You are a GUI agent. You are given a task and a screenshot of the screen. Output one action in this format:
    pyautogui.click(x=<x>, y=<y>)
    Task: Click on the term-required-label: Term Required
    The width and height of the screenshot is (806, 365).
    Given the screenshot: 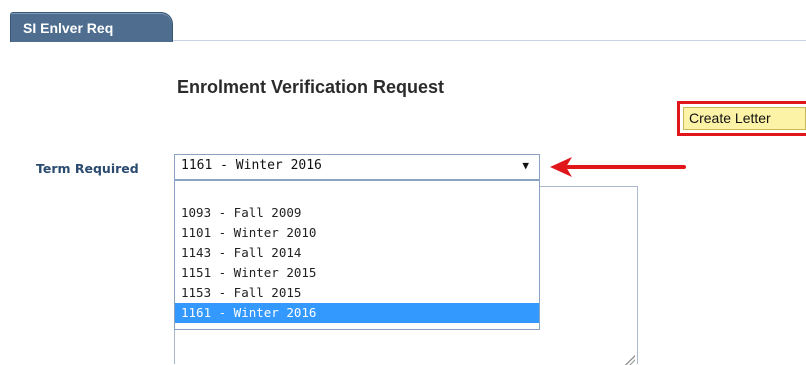 What is the action you would take?
    pyautogui.click(x=87, y=168)
    